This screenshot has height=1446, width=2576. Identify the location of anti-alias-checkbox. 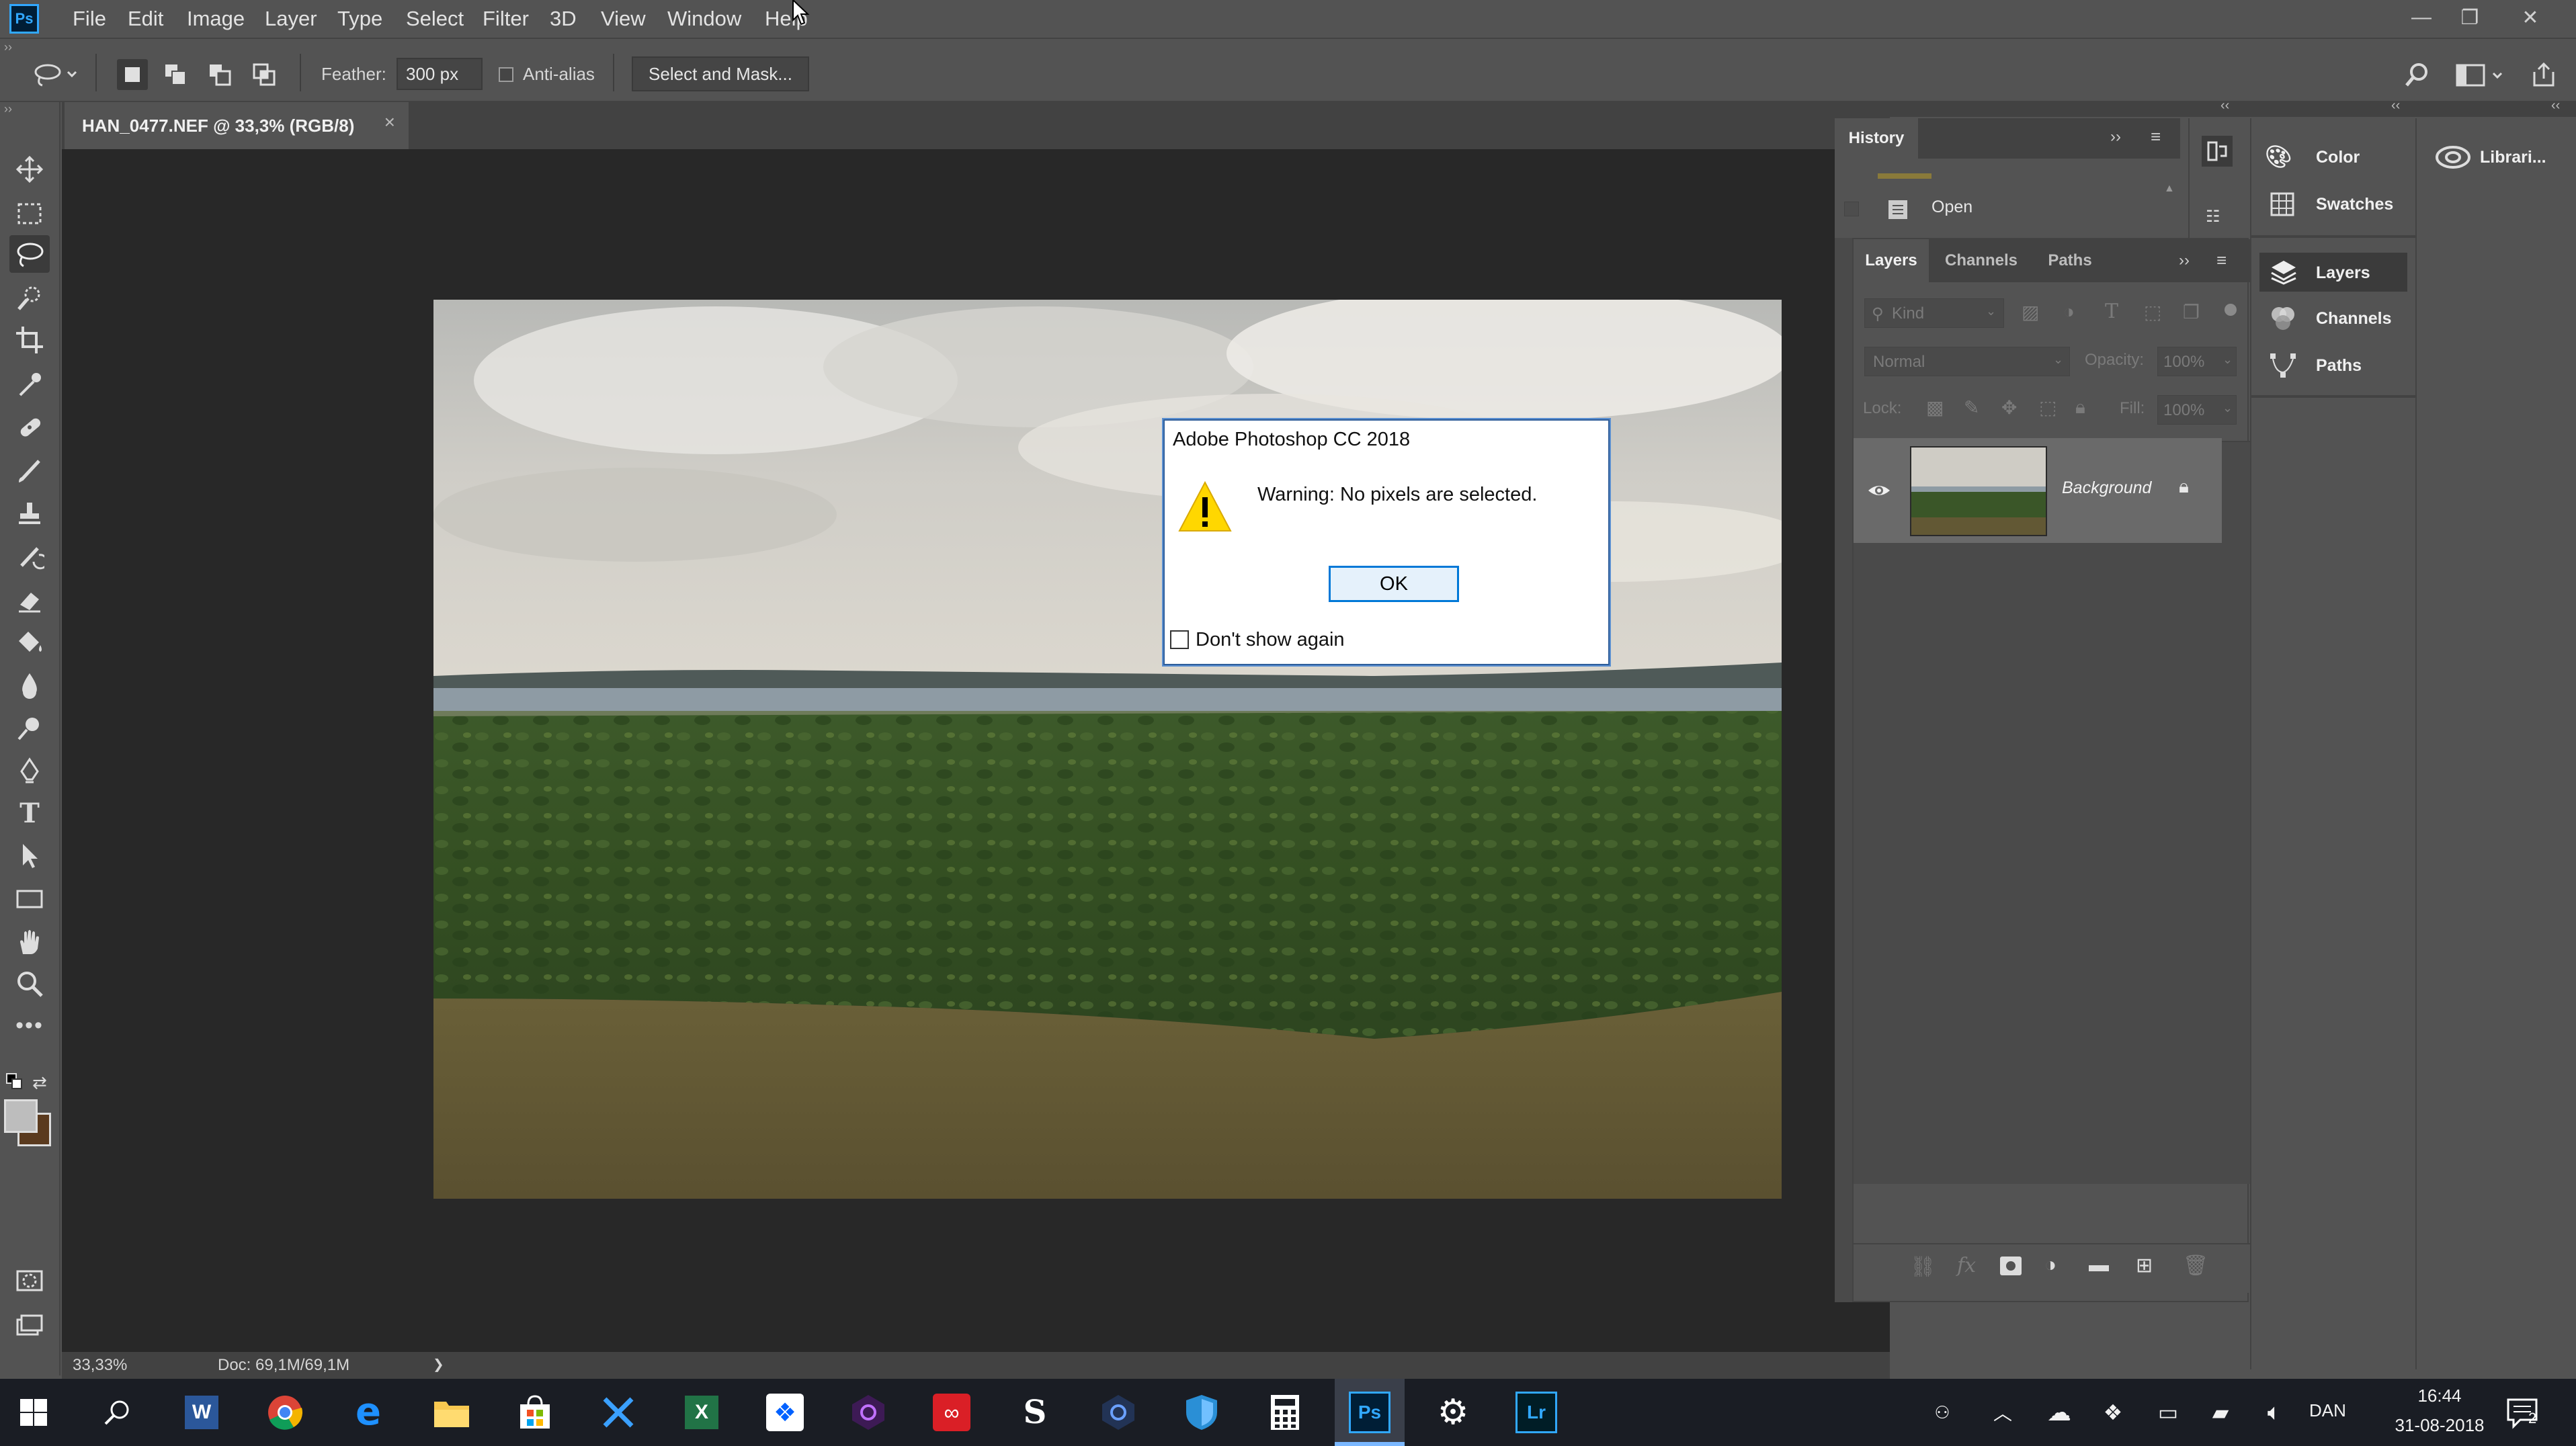
(506, 74).